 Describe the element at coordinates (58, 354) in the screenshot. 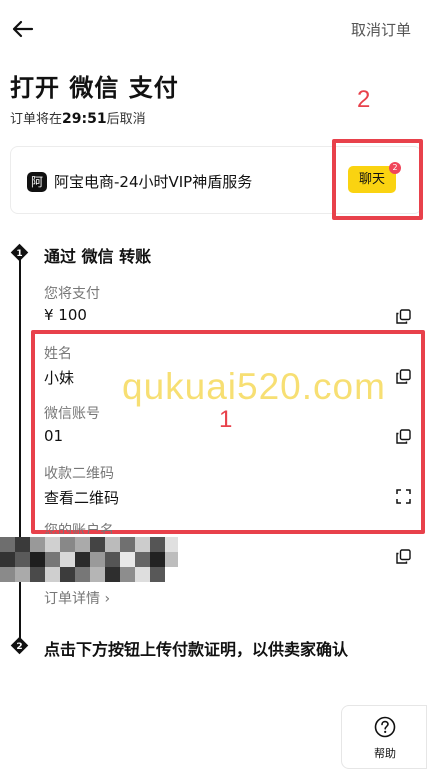

I see `name-label: 姓名` at that location.